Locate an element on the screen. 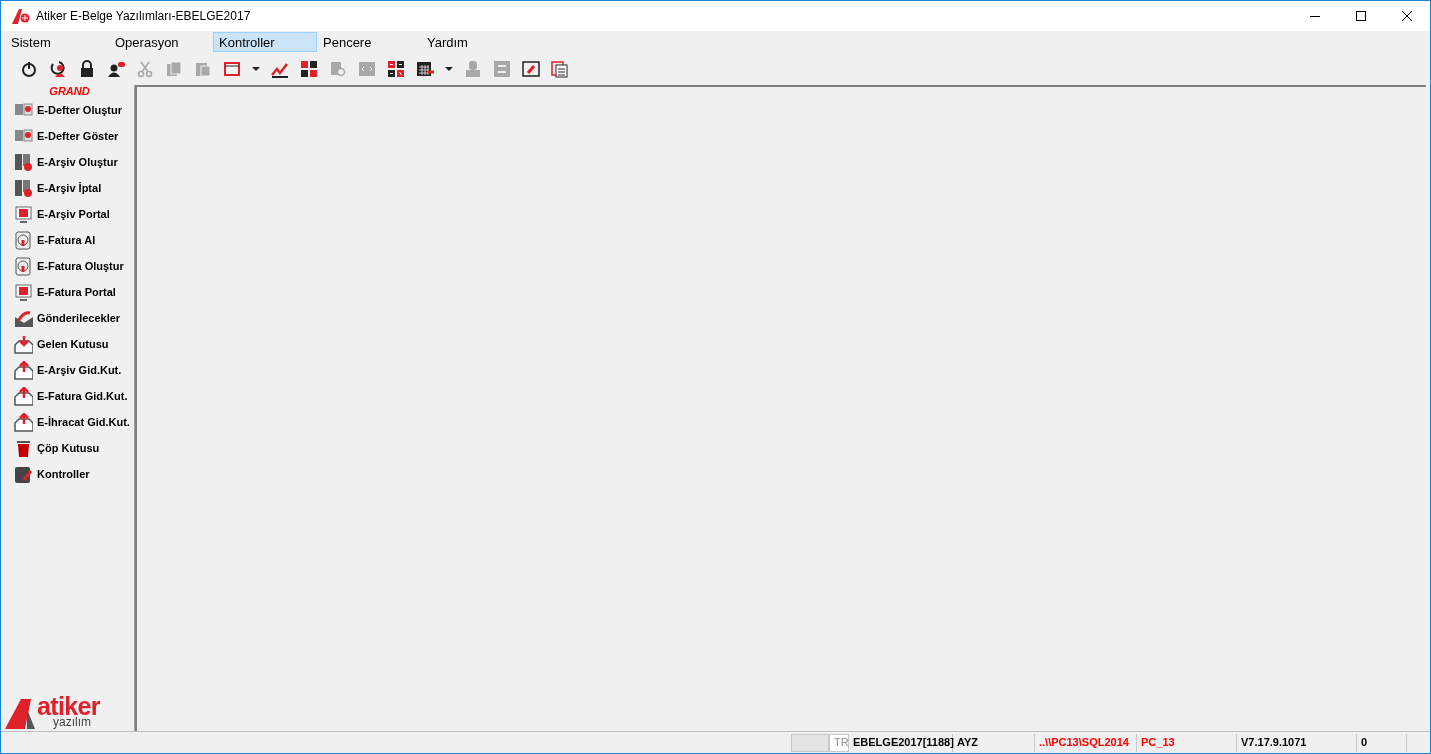  window-swap-icon is located at coordinates (502, 69).